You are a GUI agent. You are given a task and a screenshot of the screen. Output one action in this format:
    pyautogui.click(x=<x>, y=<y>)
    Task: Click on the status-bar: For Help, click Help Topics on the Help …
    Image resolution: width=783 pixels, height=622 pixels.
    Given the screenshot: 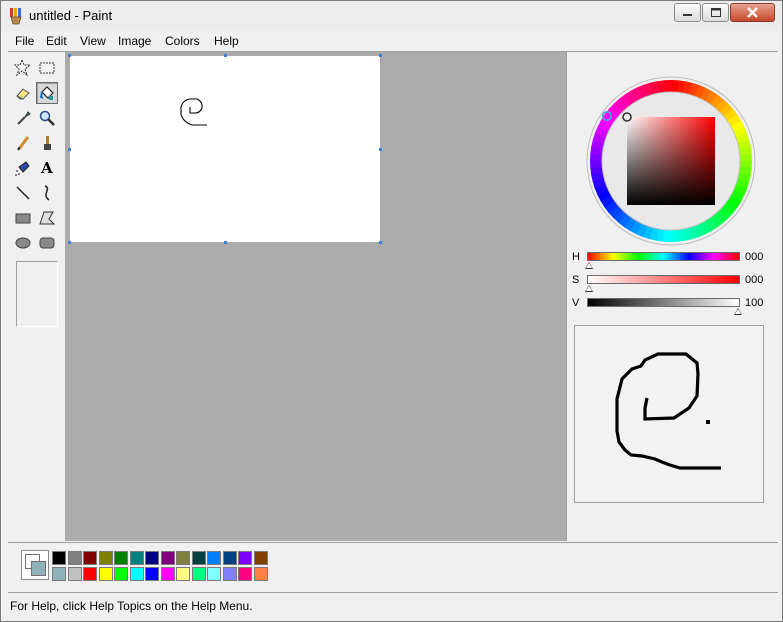 What is the action you would take?
    pyautogui.click(x=393, y=605)
    